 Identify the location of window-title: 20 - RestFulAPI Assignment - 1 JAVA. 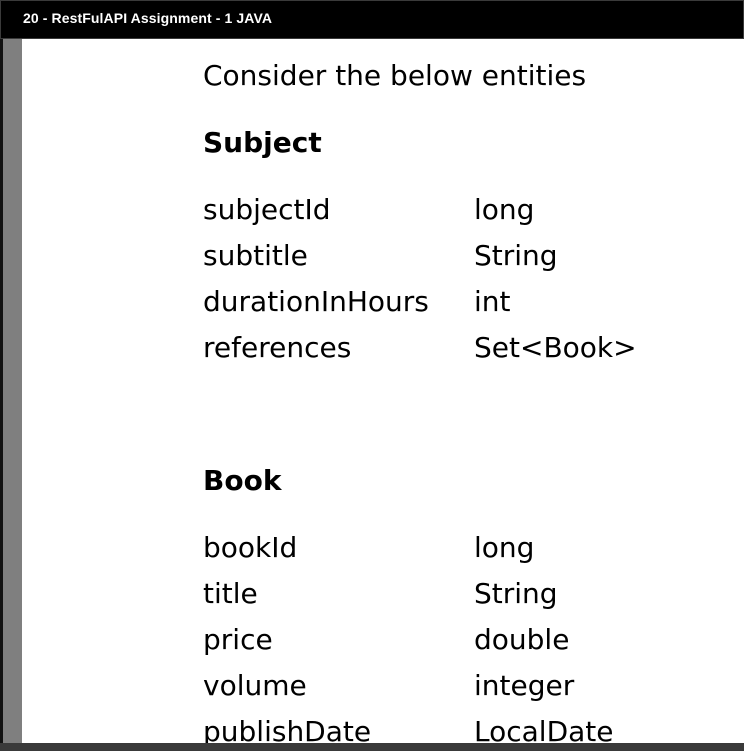
(148, 18).